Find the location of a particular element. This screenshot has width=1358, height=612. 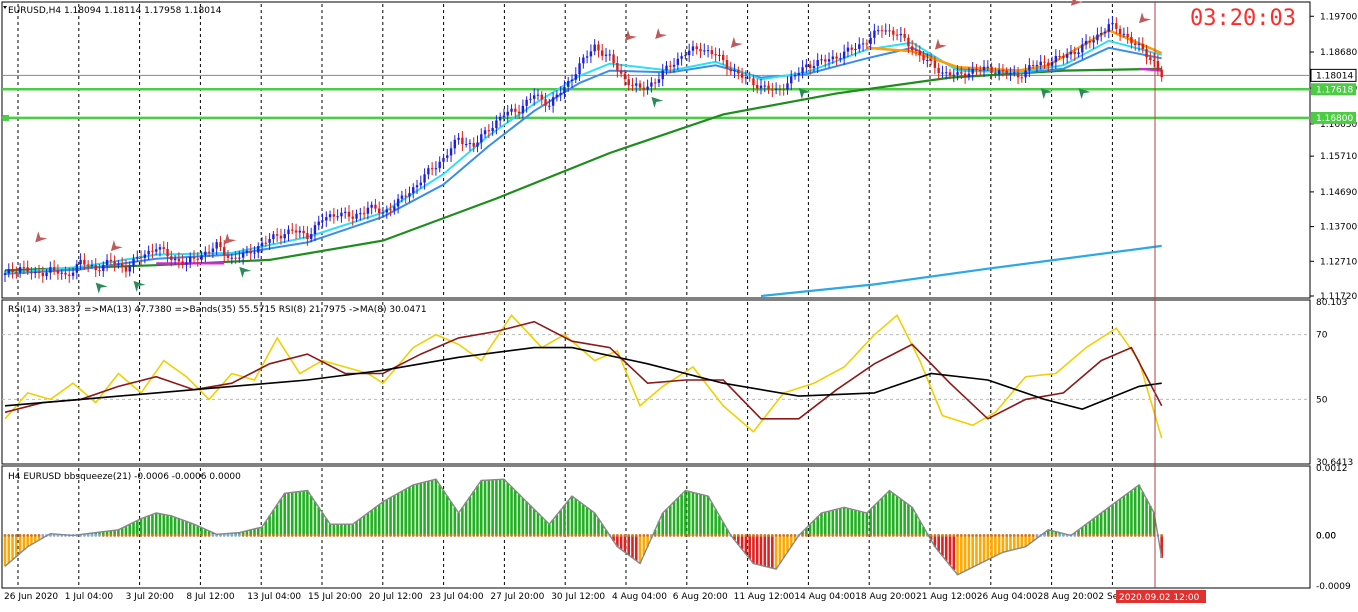

price-marker-label: 1.18014 is located at coordinates (1334, 76).